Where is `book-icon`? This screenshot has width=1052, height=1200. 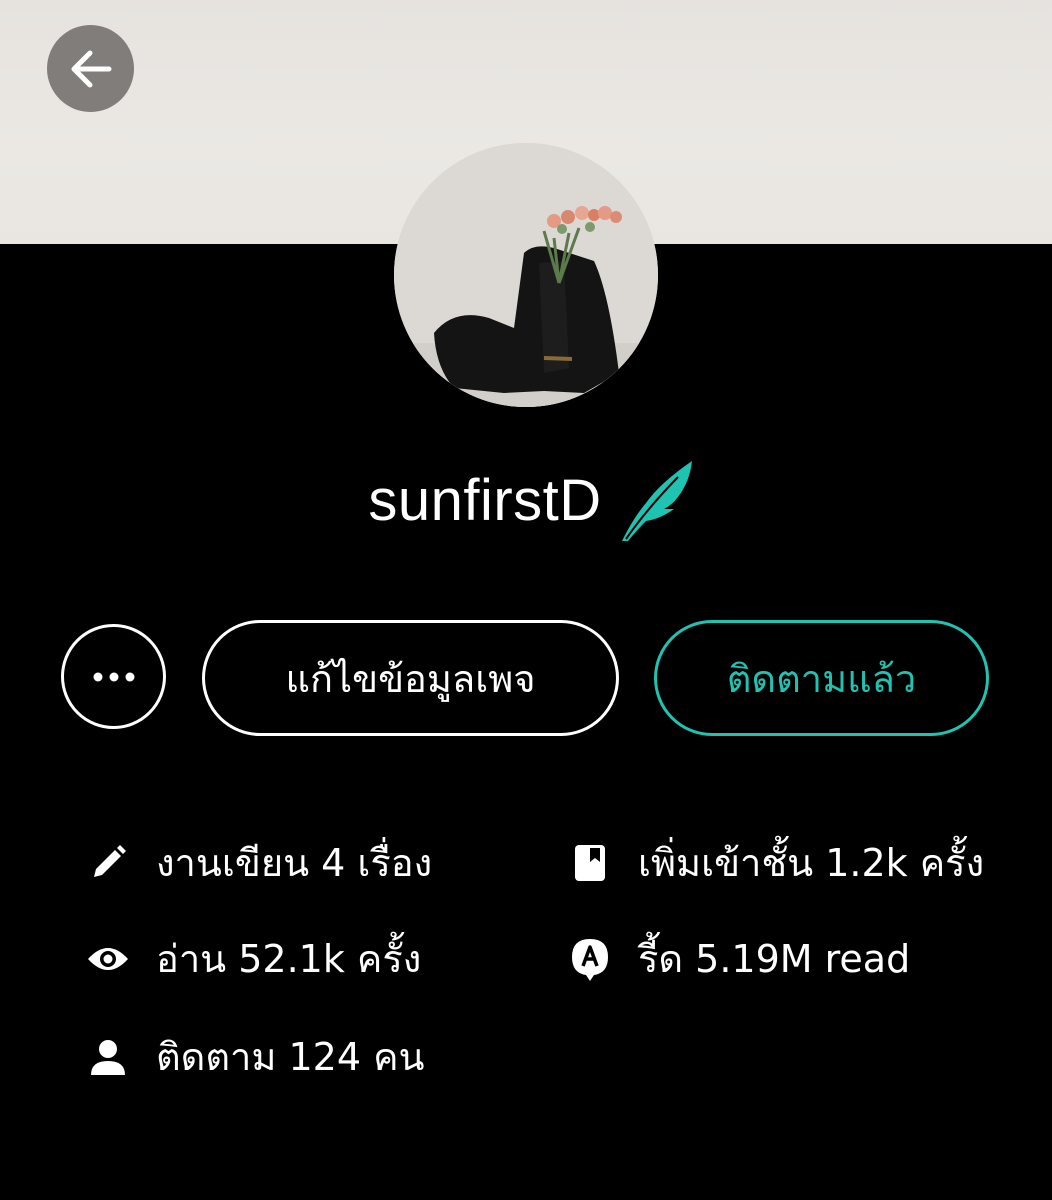
book-icon is located at coordinates (590, 863).